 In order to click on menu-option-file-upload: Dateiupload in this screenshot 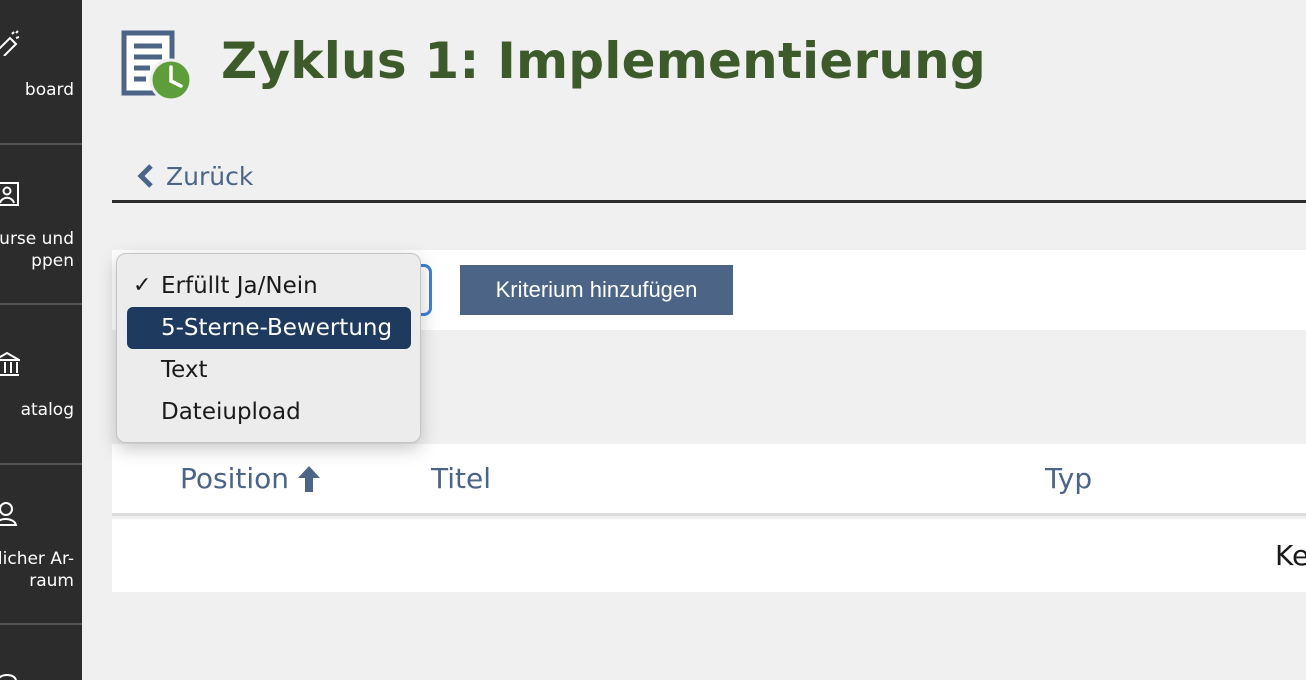, I will do `click(269, 412)`.